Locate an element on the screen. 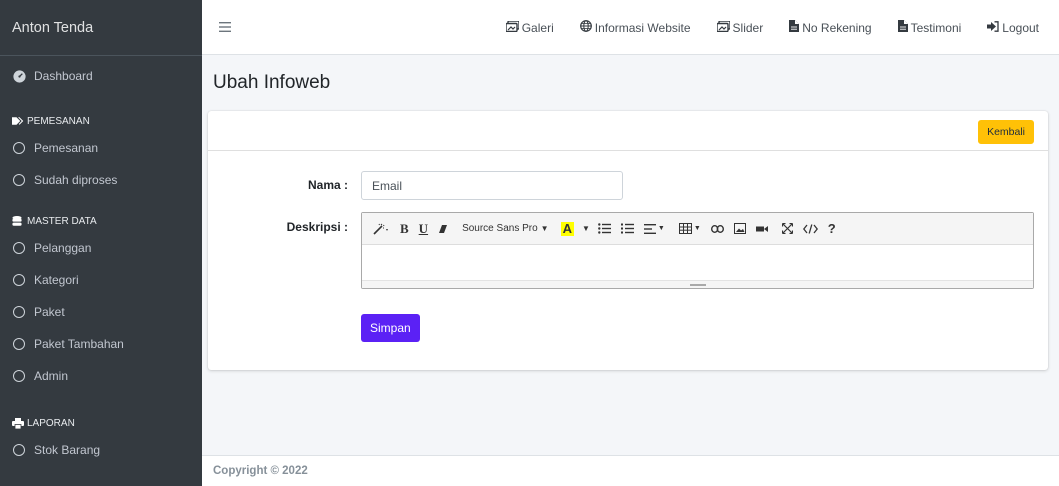  underline-icon: U is located at coordinates (423, 229).